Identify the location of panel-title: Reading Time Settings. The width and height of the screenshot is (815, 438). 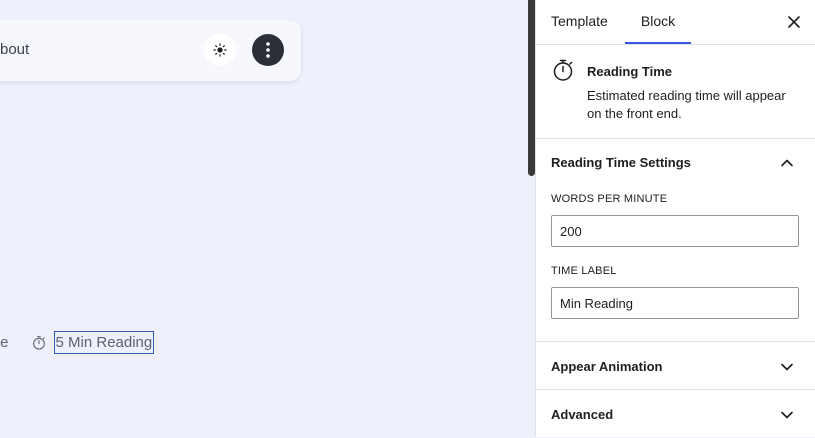
(621, 162).